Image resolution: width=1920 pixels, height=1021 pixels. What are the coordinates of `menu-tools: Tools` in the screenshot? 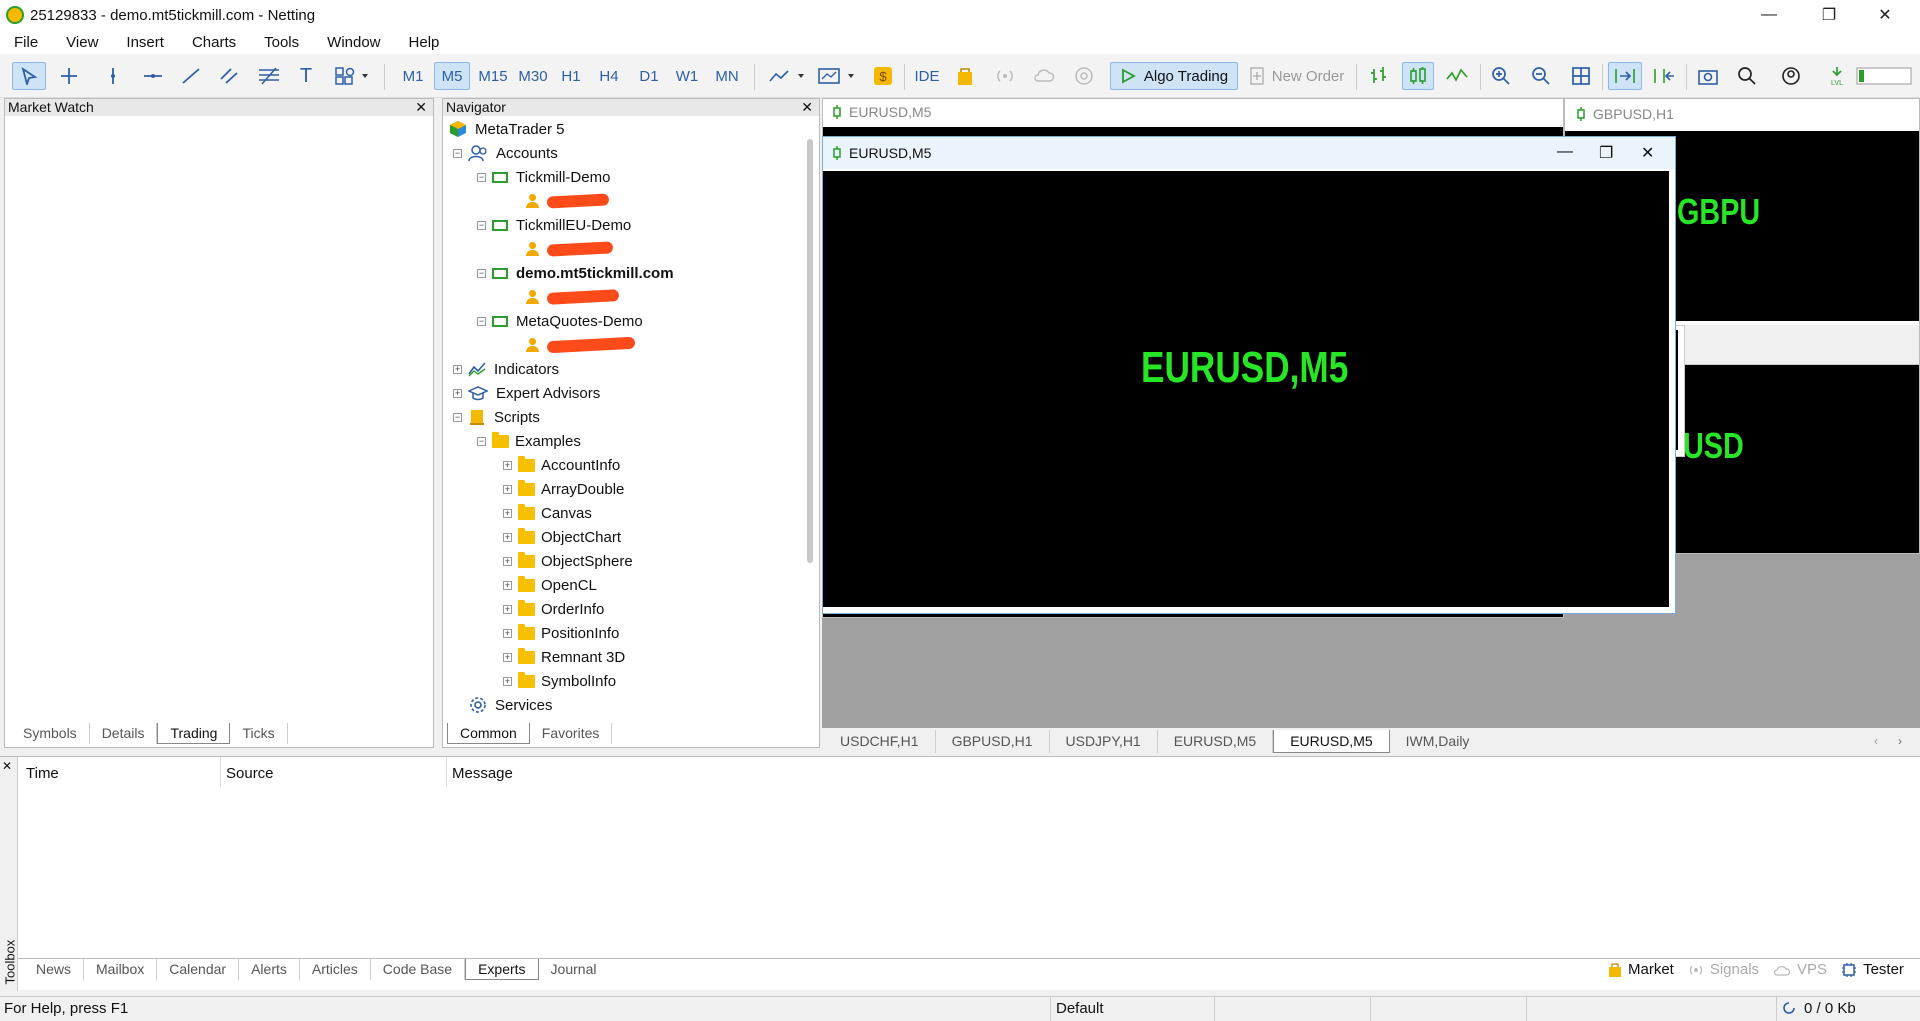 It's located at (281, 42).